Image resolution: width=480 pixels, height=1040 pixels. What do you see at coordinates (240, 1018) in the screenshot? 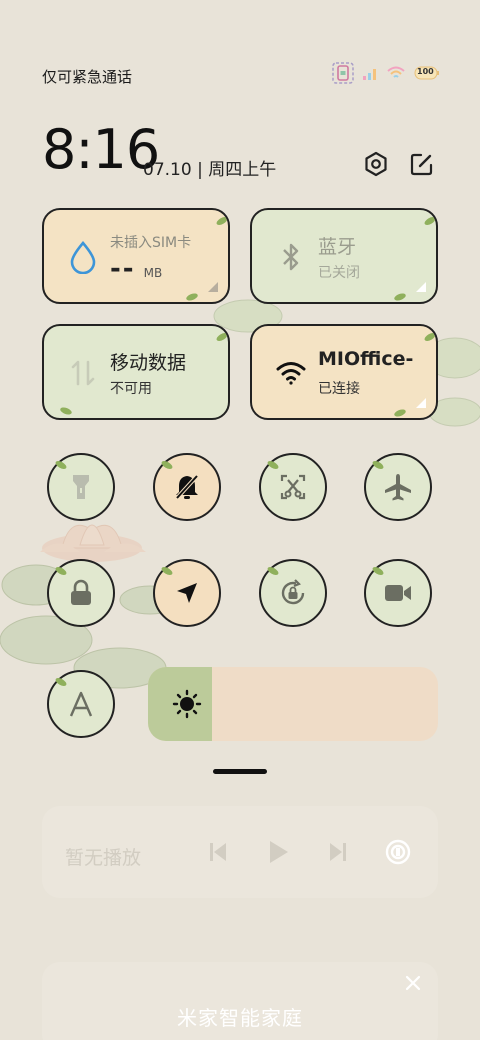
I see `smart-home-title: 米家智能家庭` at bounding box center [240, 1018].